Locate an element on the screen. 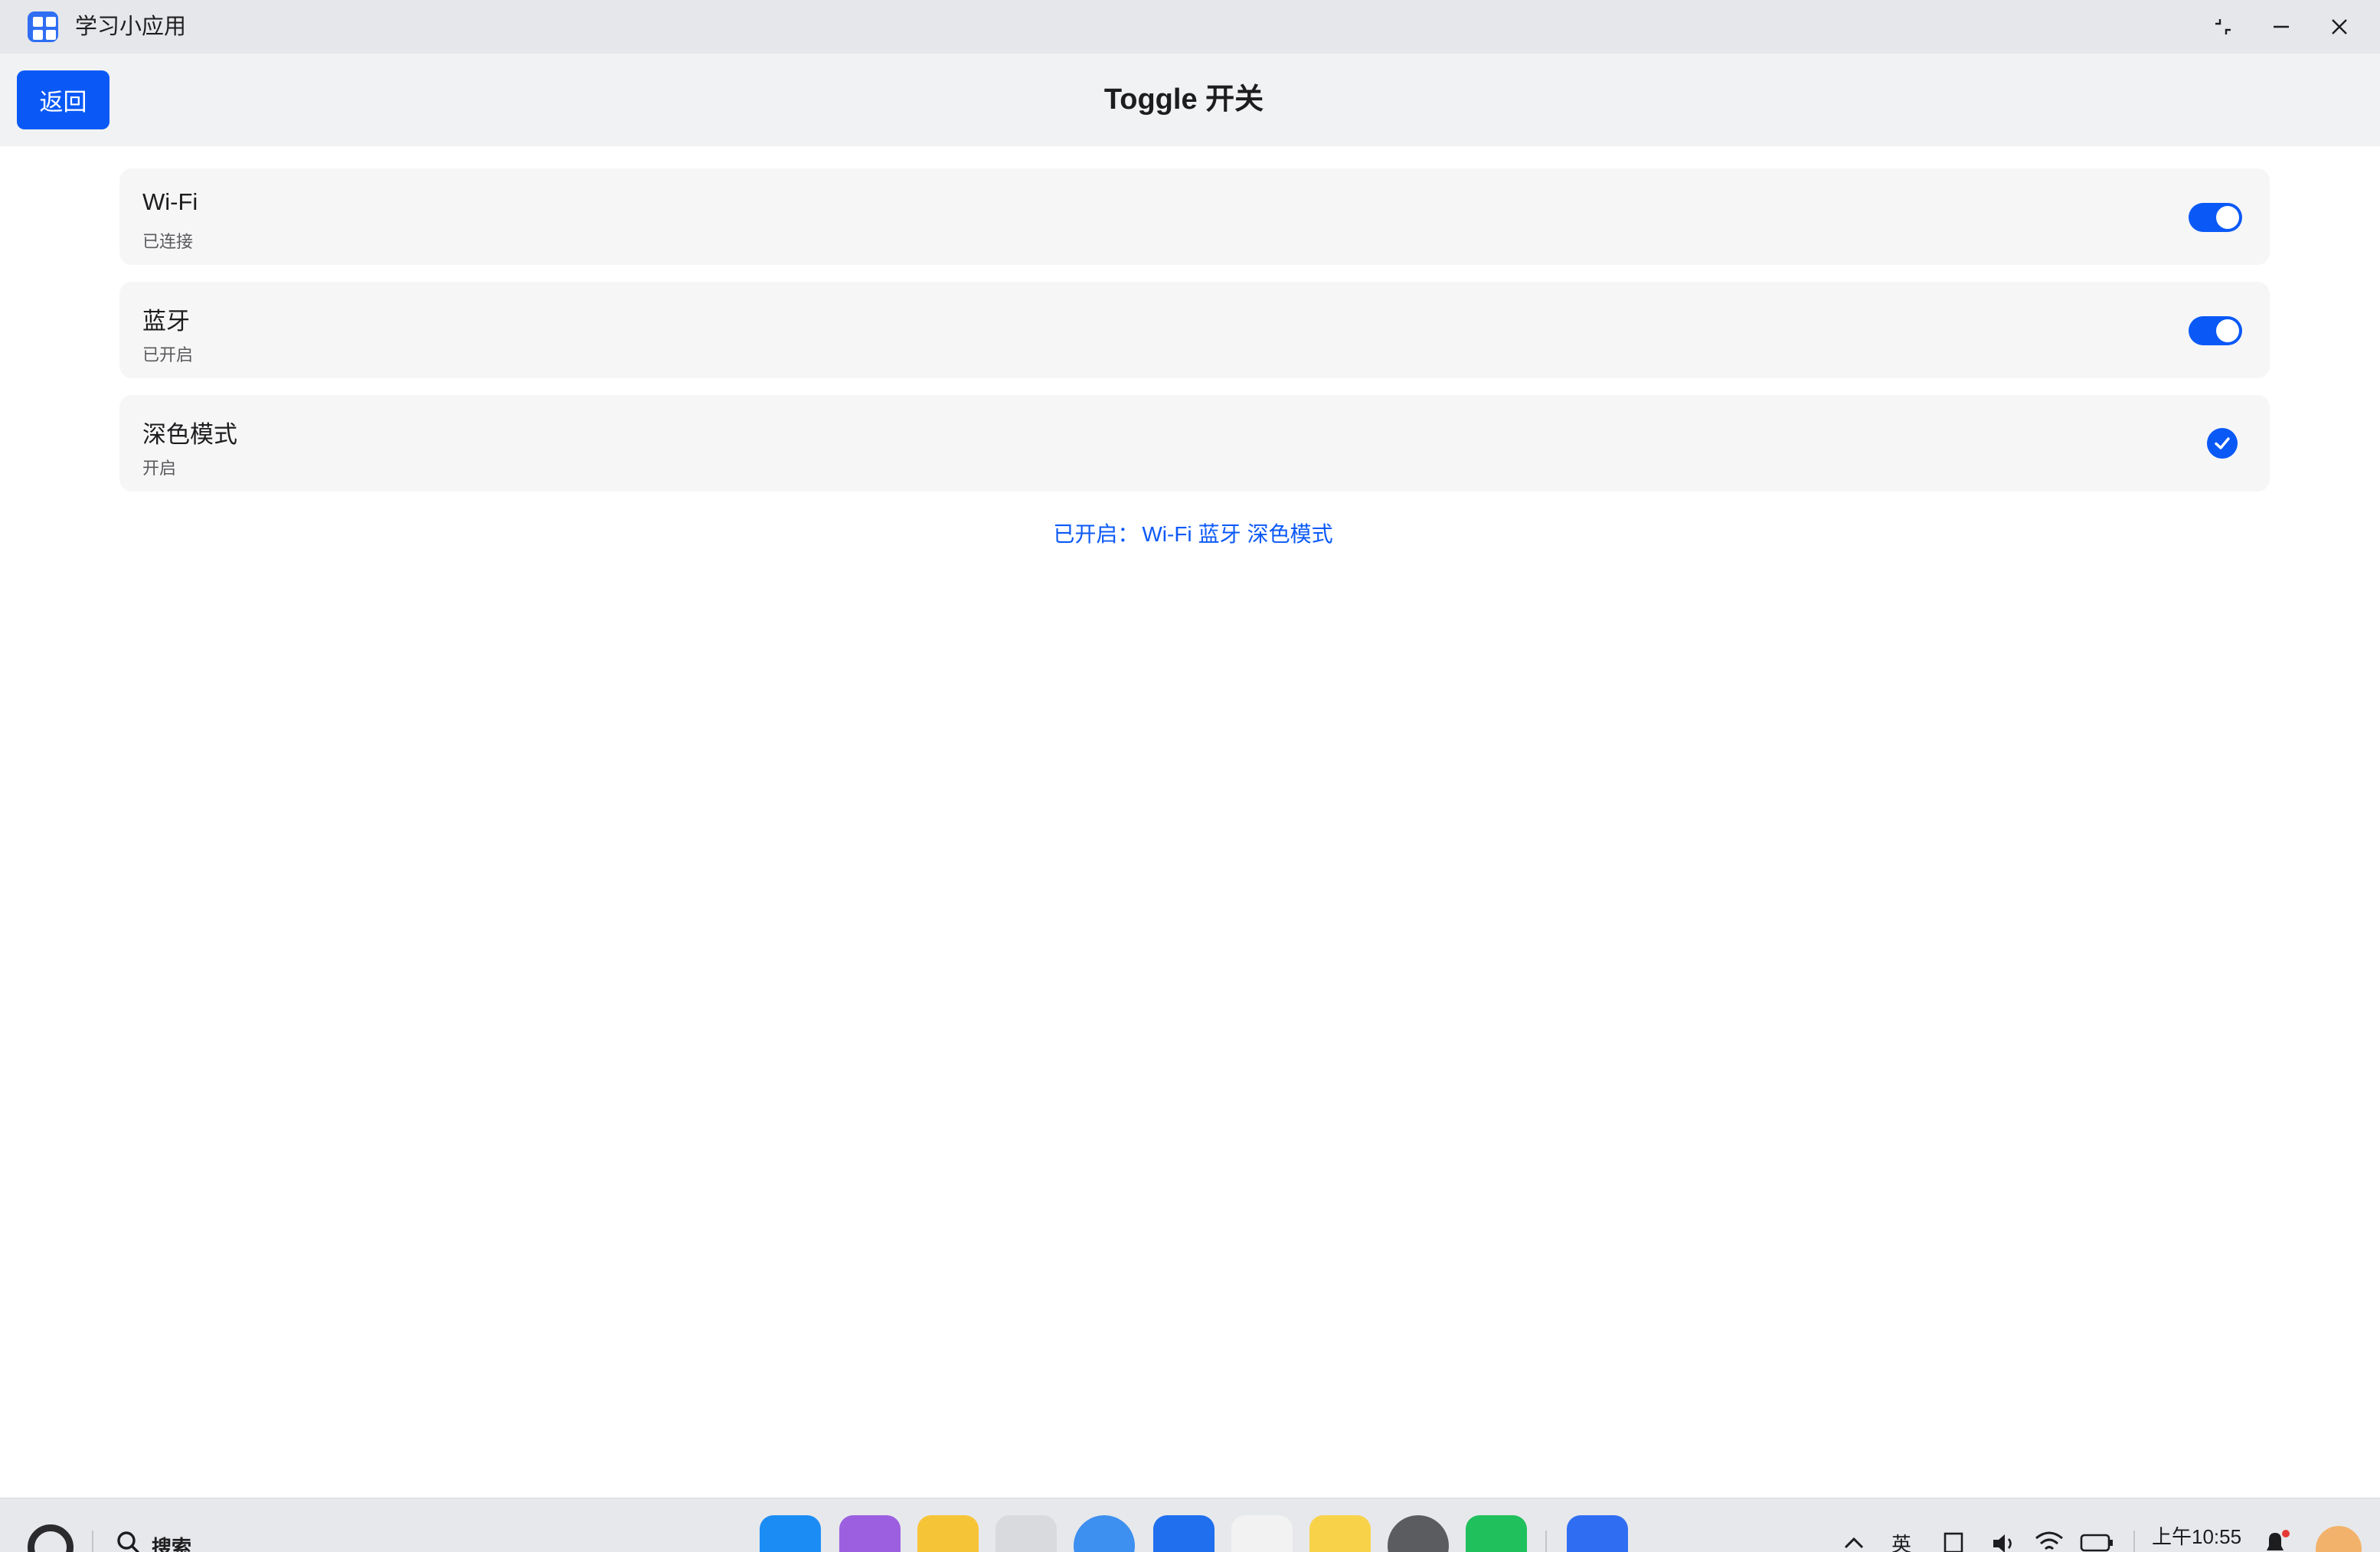 Image resolution: width=2380 pixels, height=1552 pixels. summary-item: Wi-Fi is located at coordinates (1167, 534).